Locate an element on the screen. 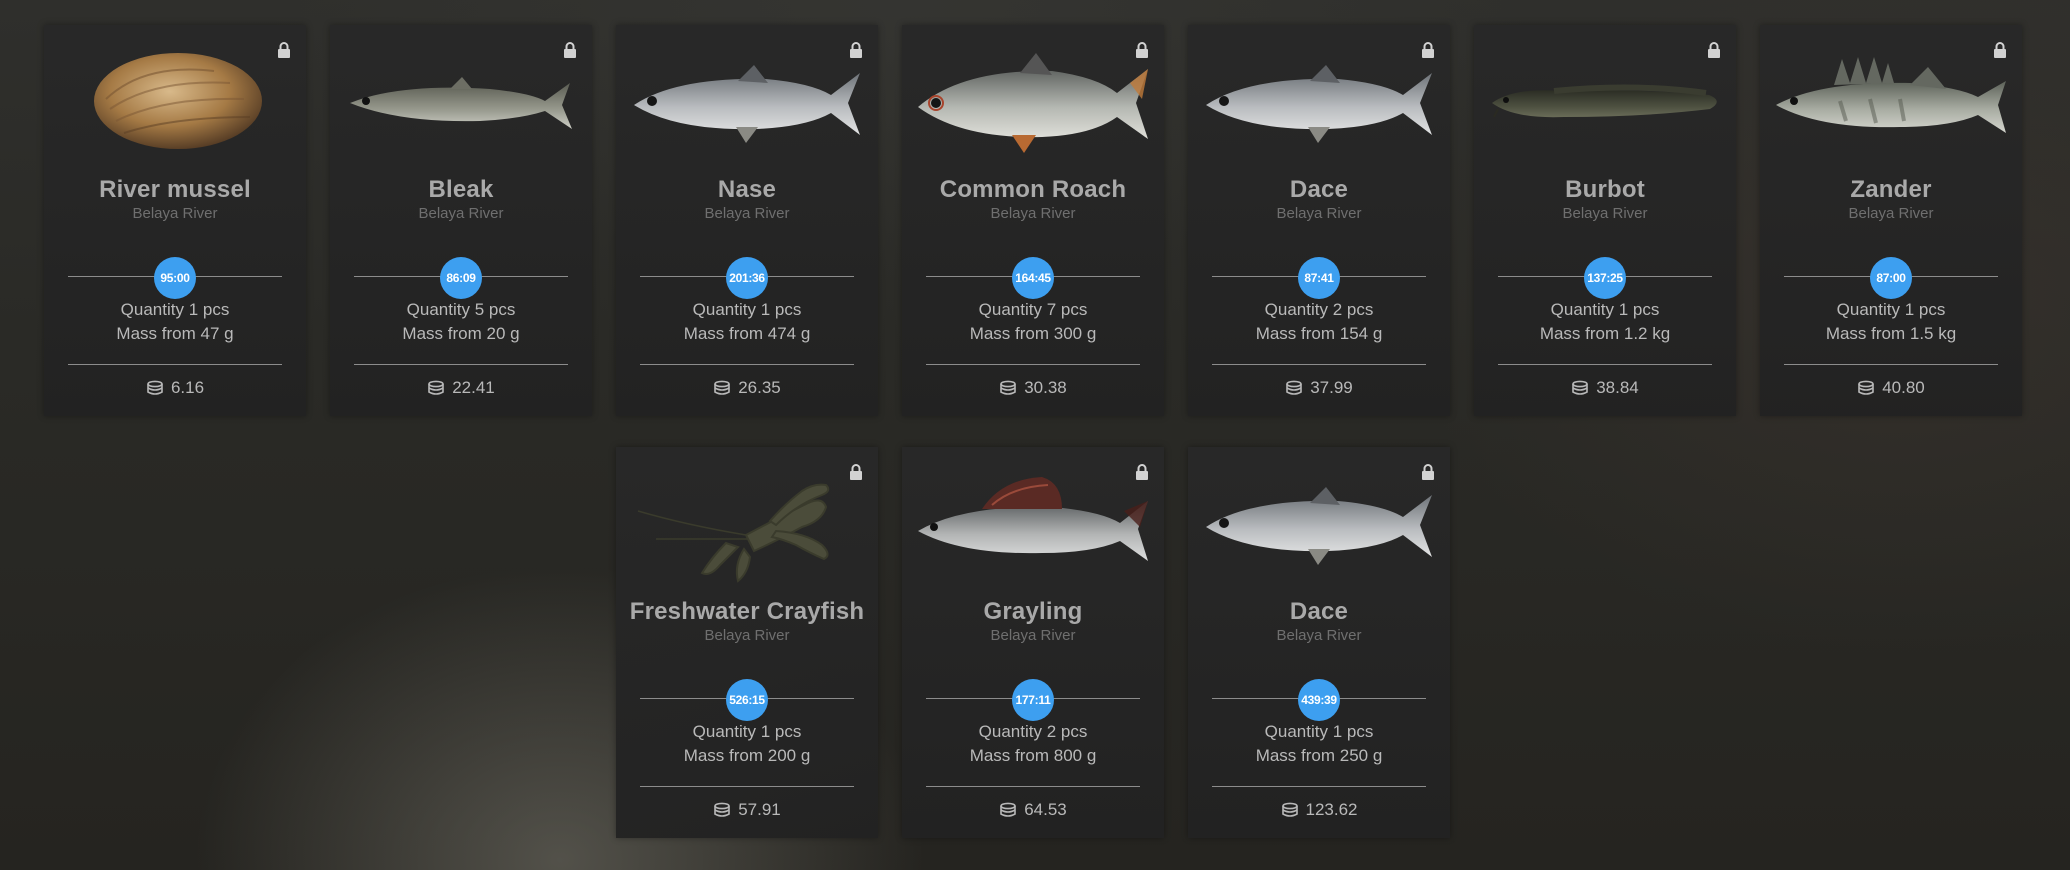  price-row: 40.80 is located at coordinates (1891, 388).